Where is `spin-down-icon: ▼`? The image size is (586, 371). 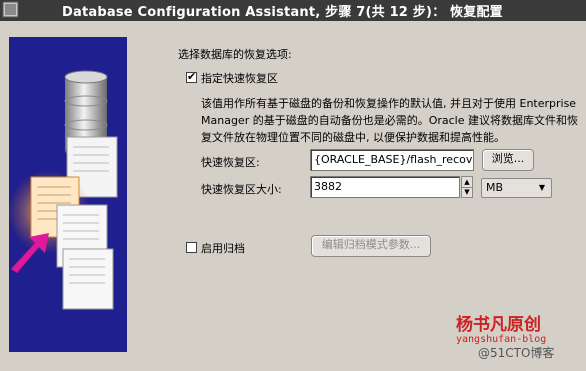 spin-down-icon: ▼ is located at coordinates (467, 192).